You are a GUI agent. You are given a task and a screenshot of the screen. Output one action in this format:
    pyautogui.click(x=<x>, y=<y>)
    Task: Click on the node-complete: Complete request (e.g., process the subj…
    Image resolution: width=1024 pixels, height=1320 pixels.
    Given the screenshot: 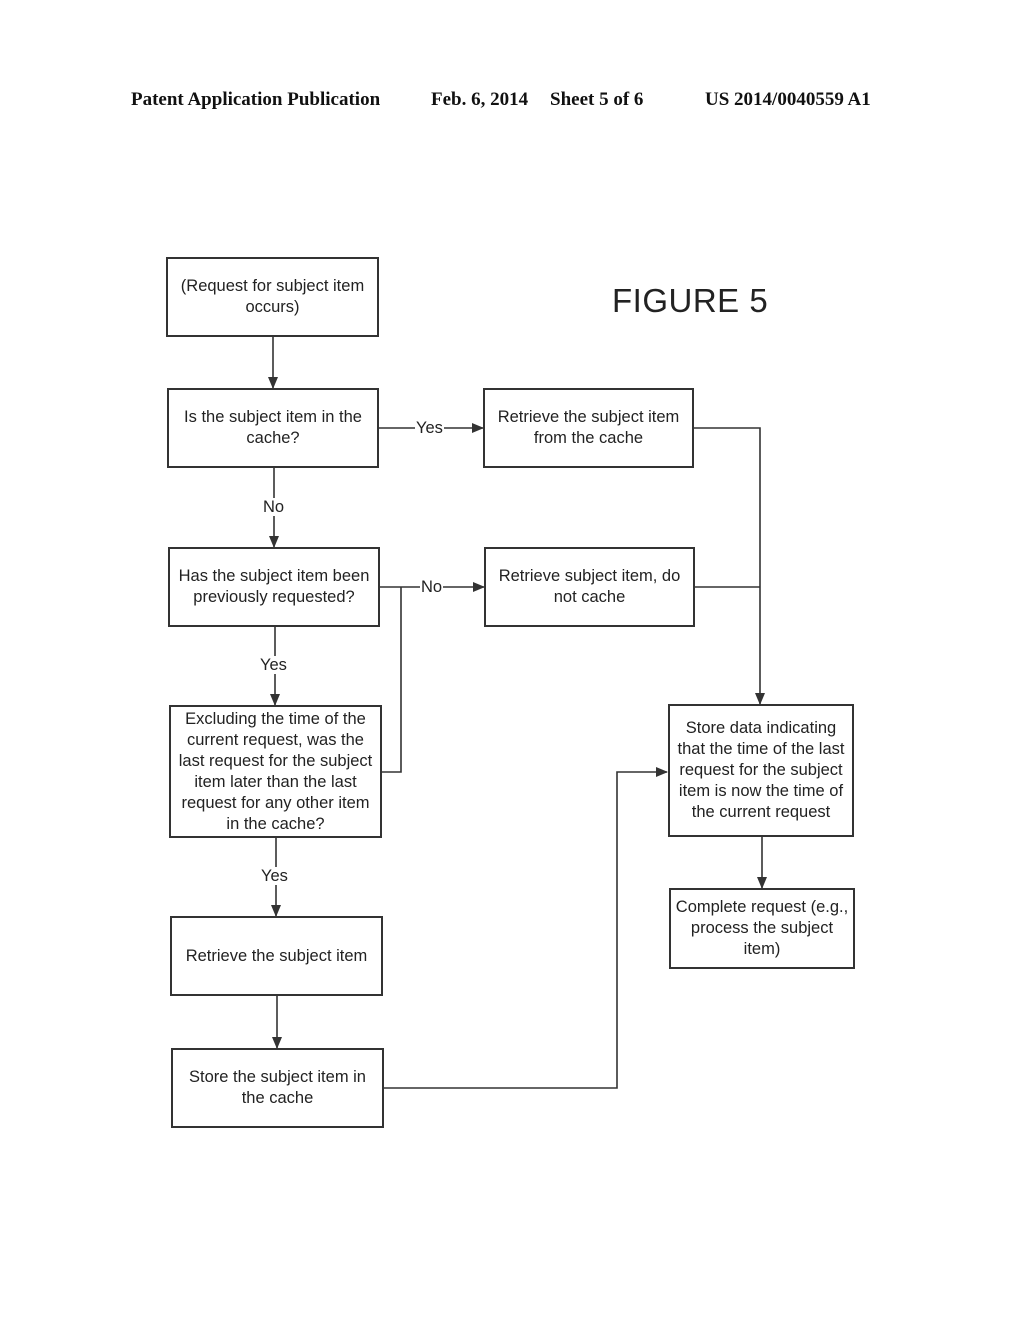 What is the action you would take?
    pyautogui.click(x=762, y=928)
    